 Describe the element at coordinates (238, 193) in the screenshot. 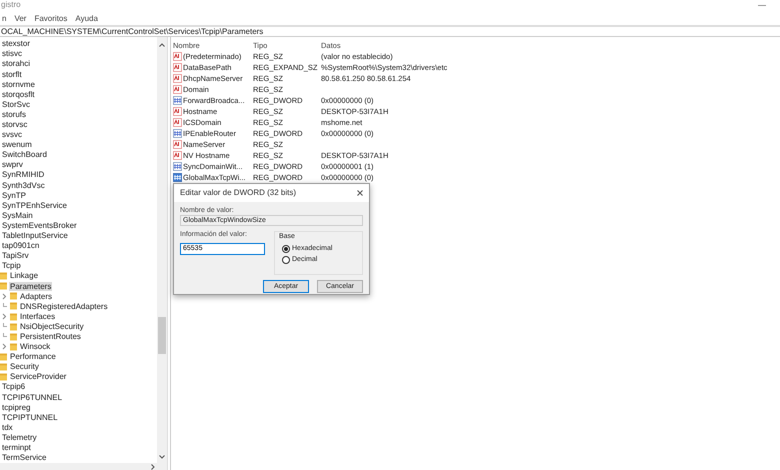

I see `dialog-title: Editar valor de DWORD (32 bits)` at that location.